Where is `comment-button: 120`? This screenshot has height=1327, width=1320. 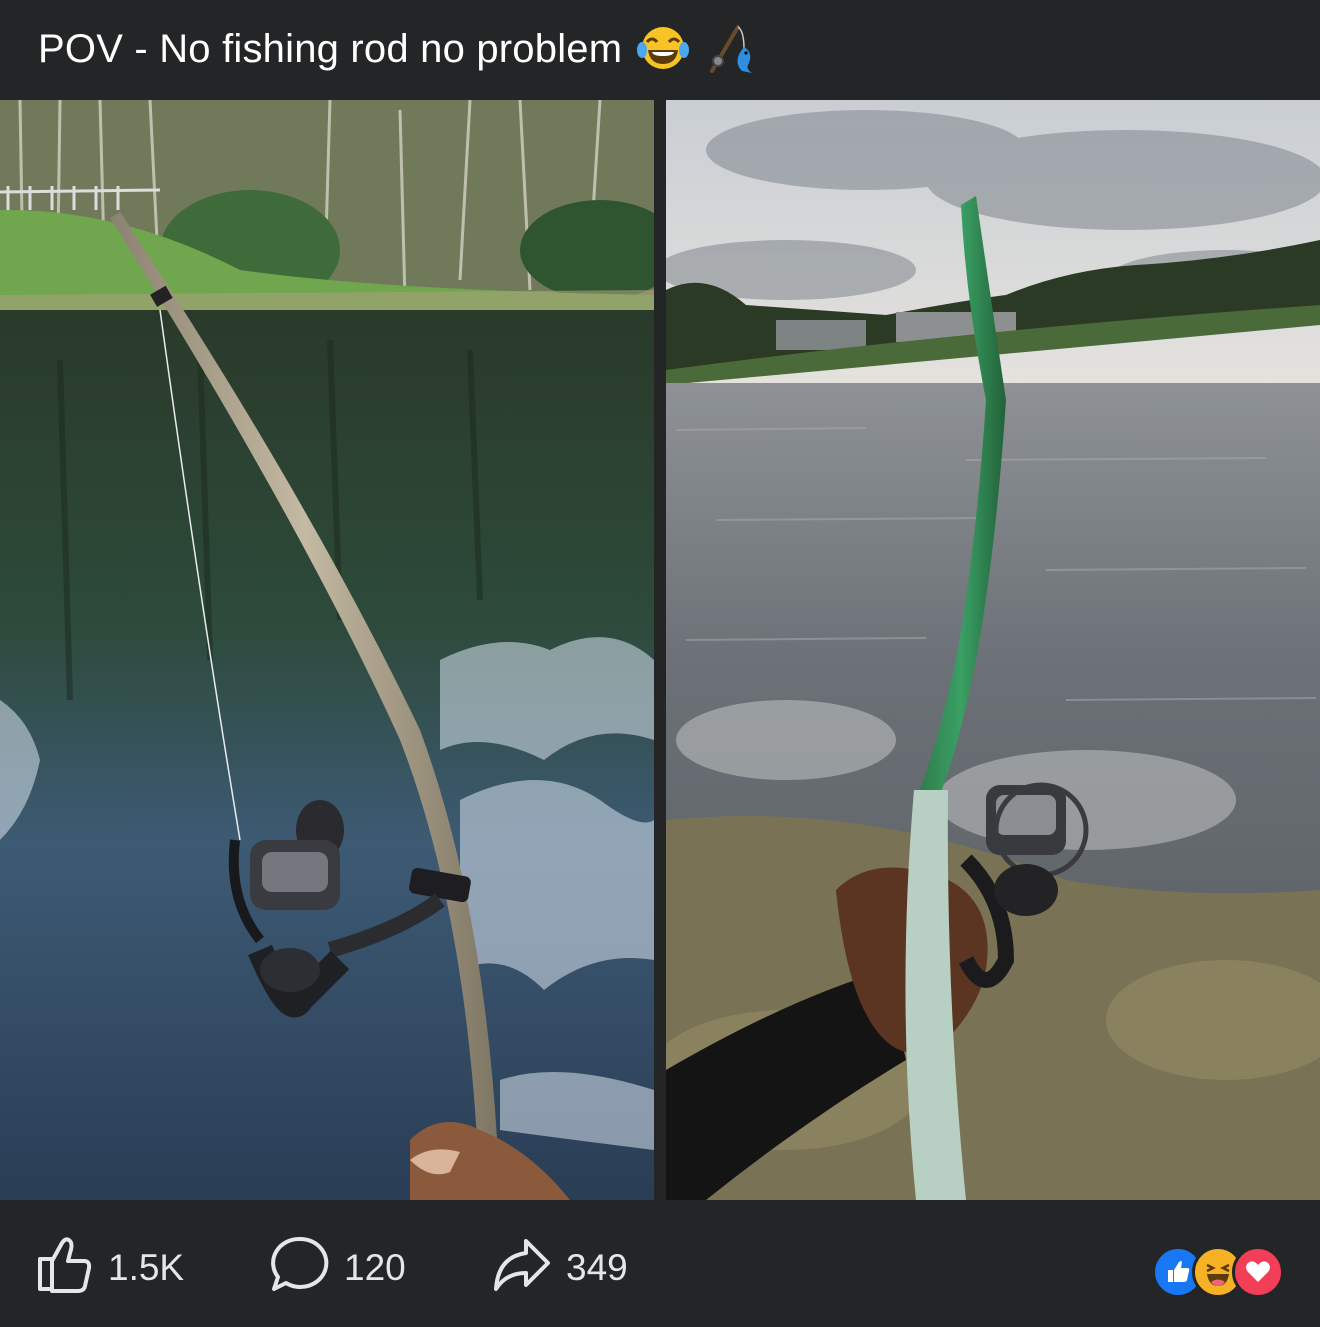 comment-button: 120 is located at coordinates (338, 1266).